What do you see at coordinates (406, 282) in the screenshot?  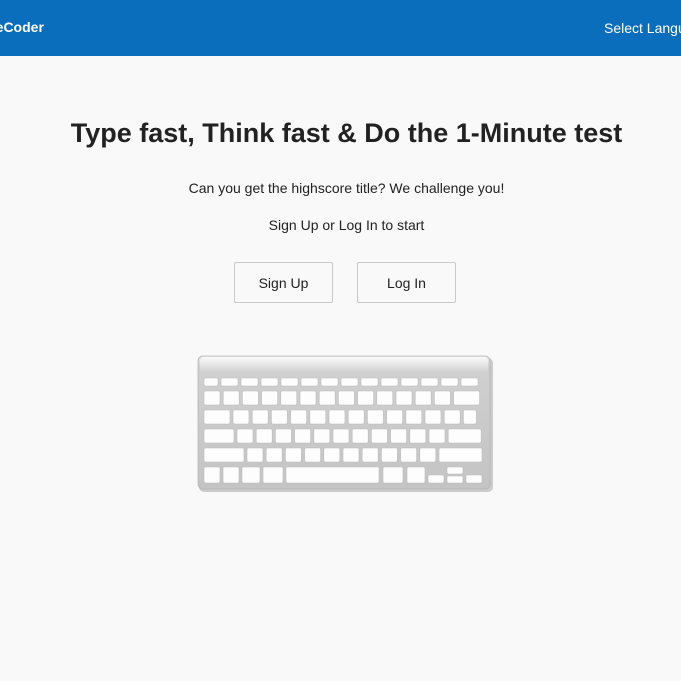 I see `login-button: Log In` at bounding box center [406, 282].